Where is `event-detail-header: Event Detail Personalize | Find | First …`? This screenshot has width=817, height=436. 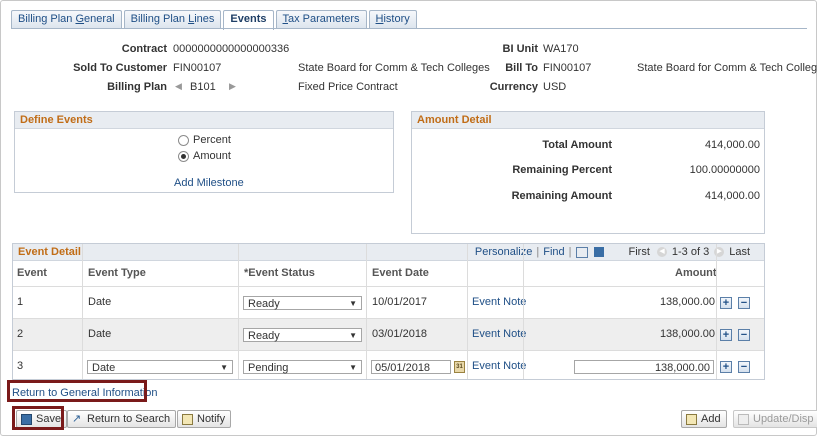 event-detail-header: Event Detail Personalize | Find | First … is located at coordinates (388, 252).